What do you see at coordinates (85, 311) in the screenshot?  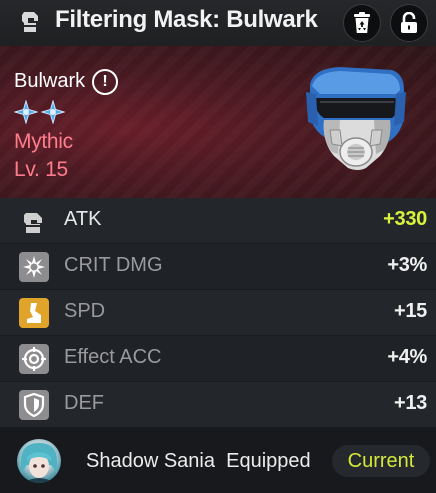 I see `stat-label: SPD` at bounding box center [85, 311].